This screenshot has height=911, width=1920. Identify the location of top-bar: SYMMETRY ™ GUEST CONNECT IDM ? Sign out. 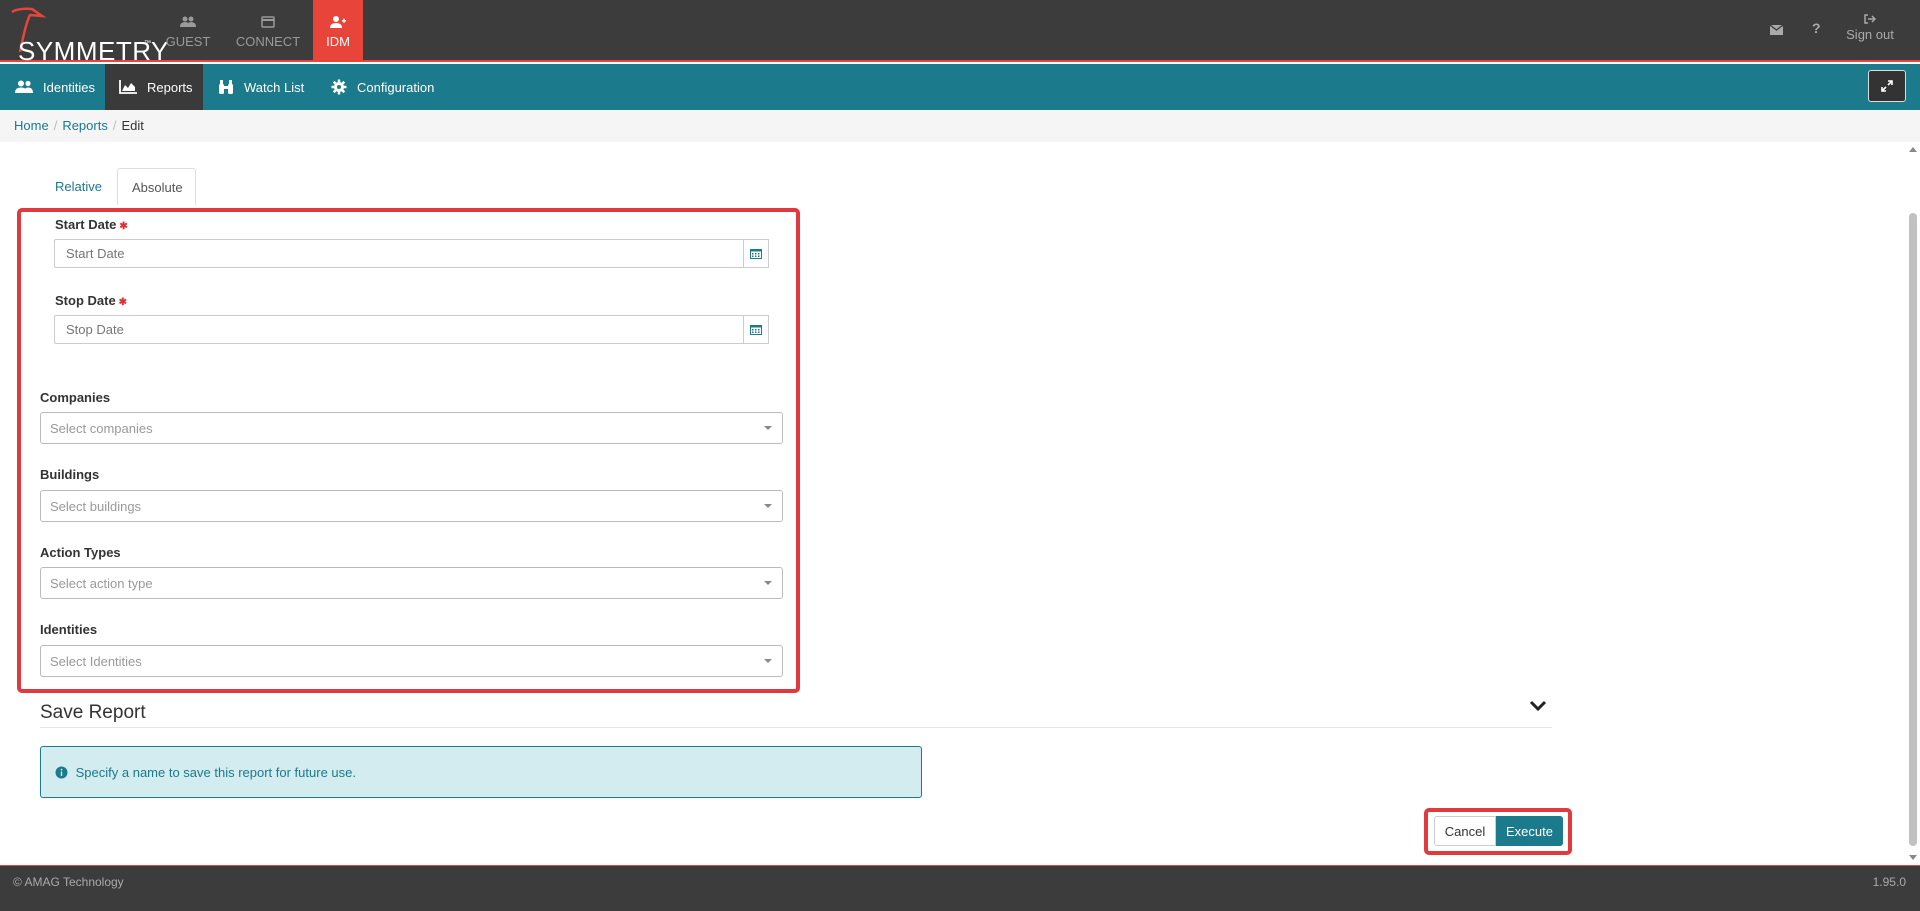
(960, 33).